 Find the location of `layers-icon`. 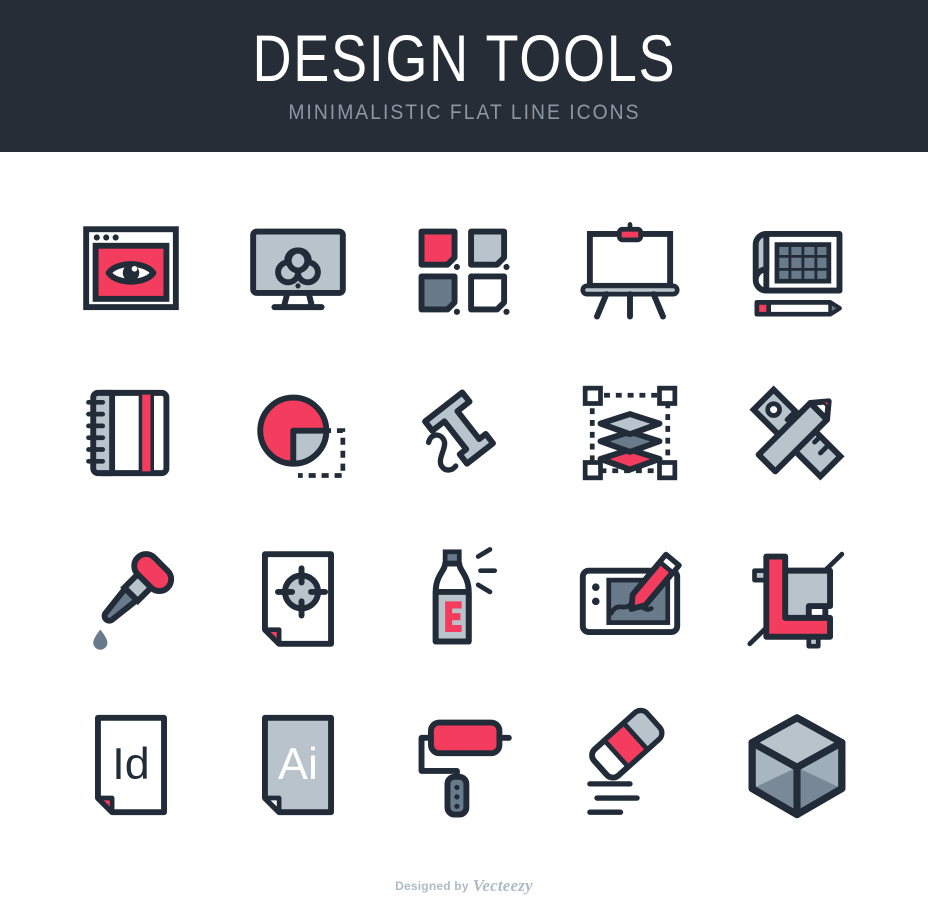

layers-icon is located at coordinates (630, 433).